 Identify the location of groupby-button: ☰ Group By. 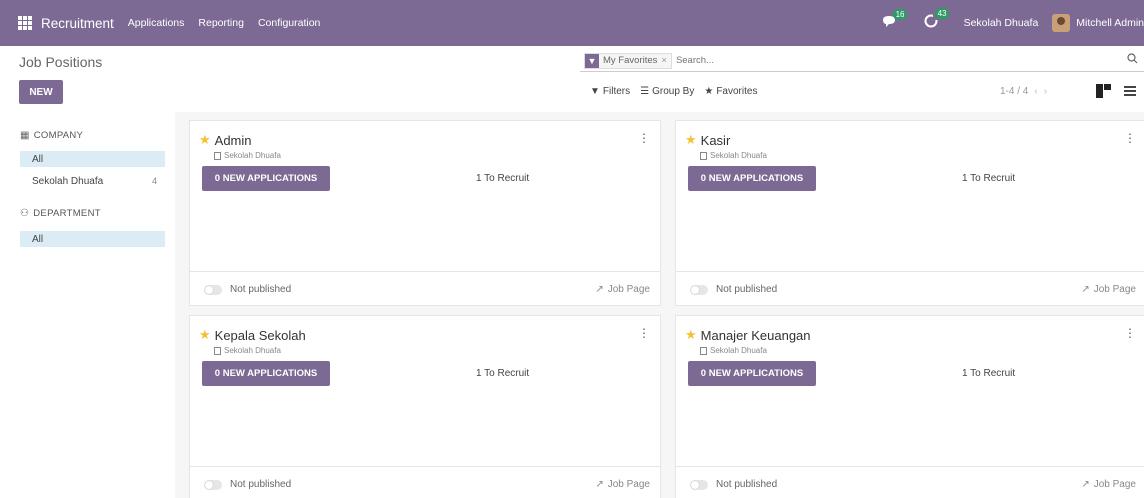
(667, 91).